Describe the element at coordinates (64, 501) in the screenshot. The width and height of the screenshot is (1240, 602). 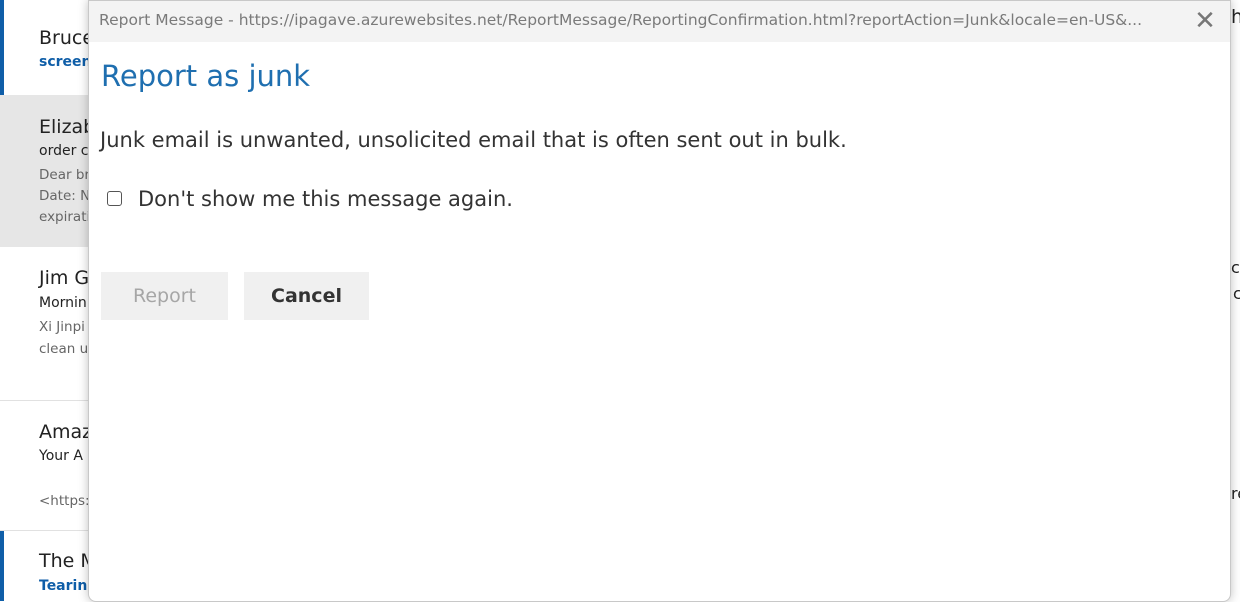
I see `preview-line: <https:` at that location.